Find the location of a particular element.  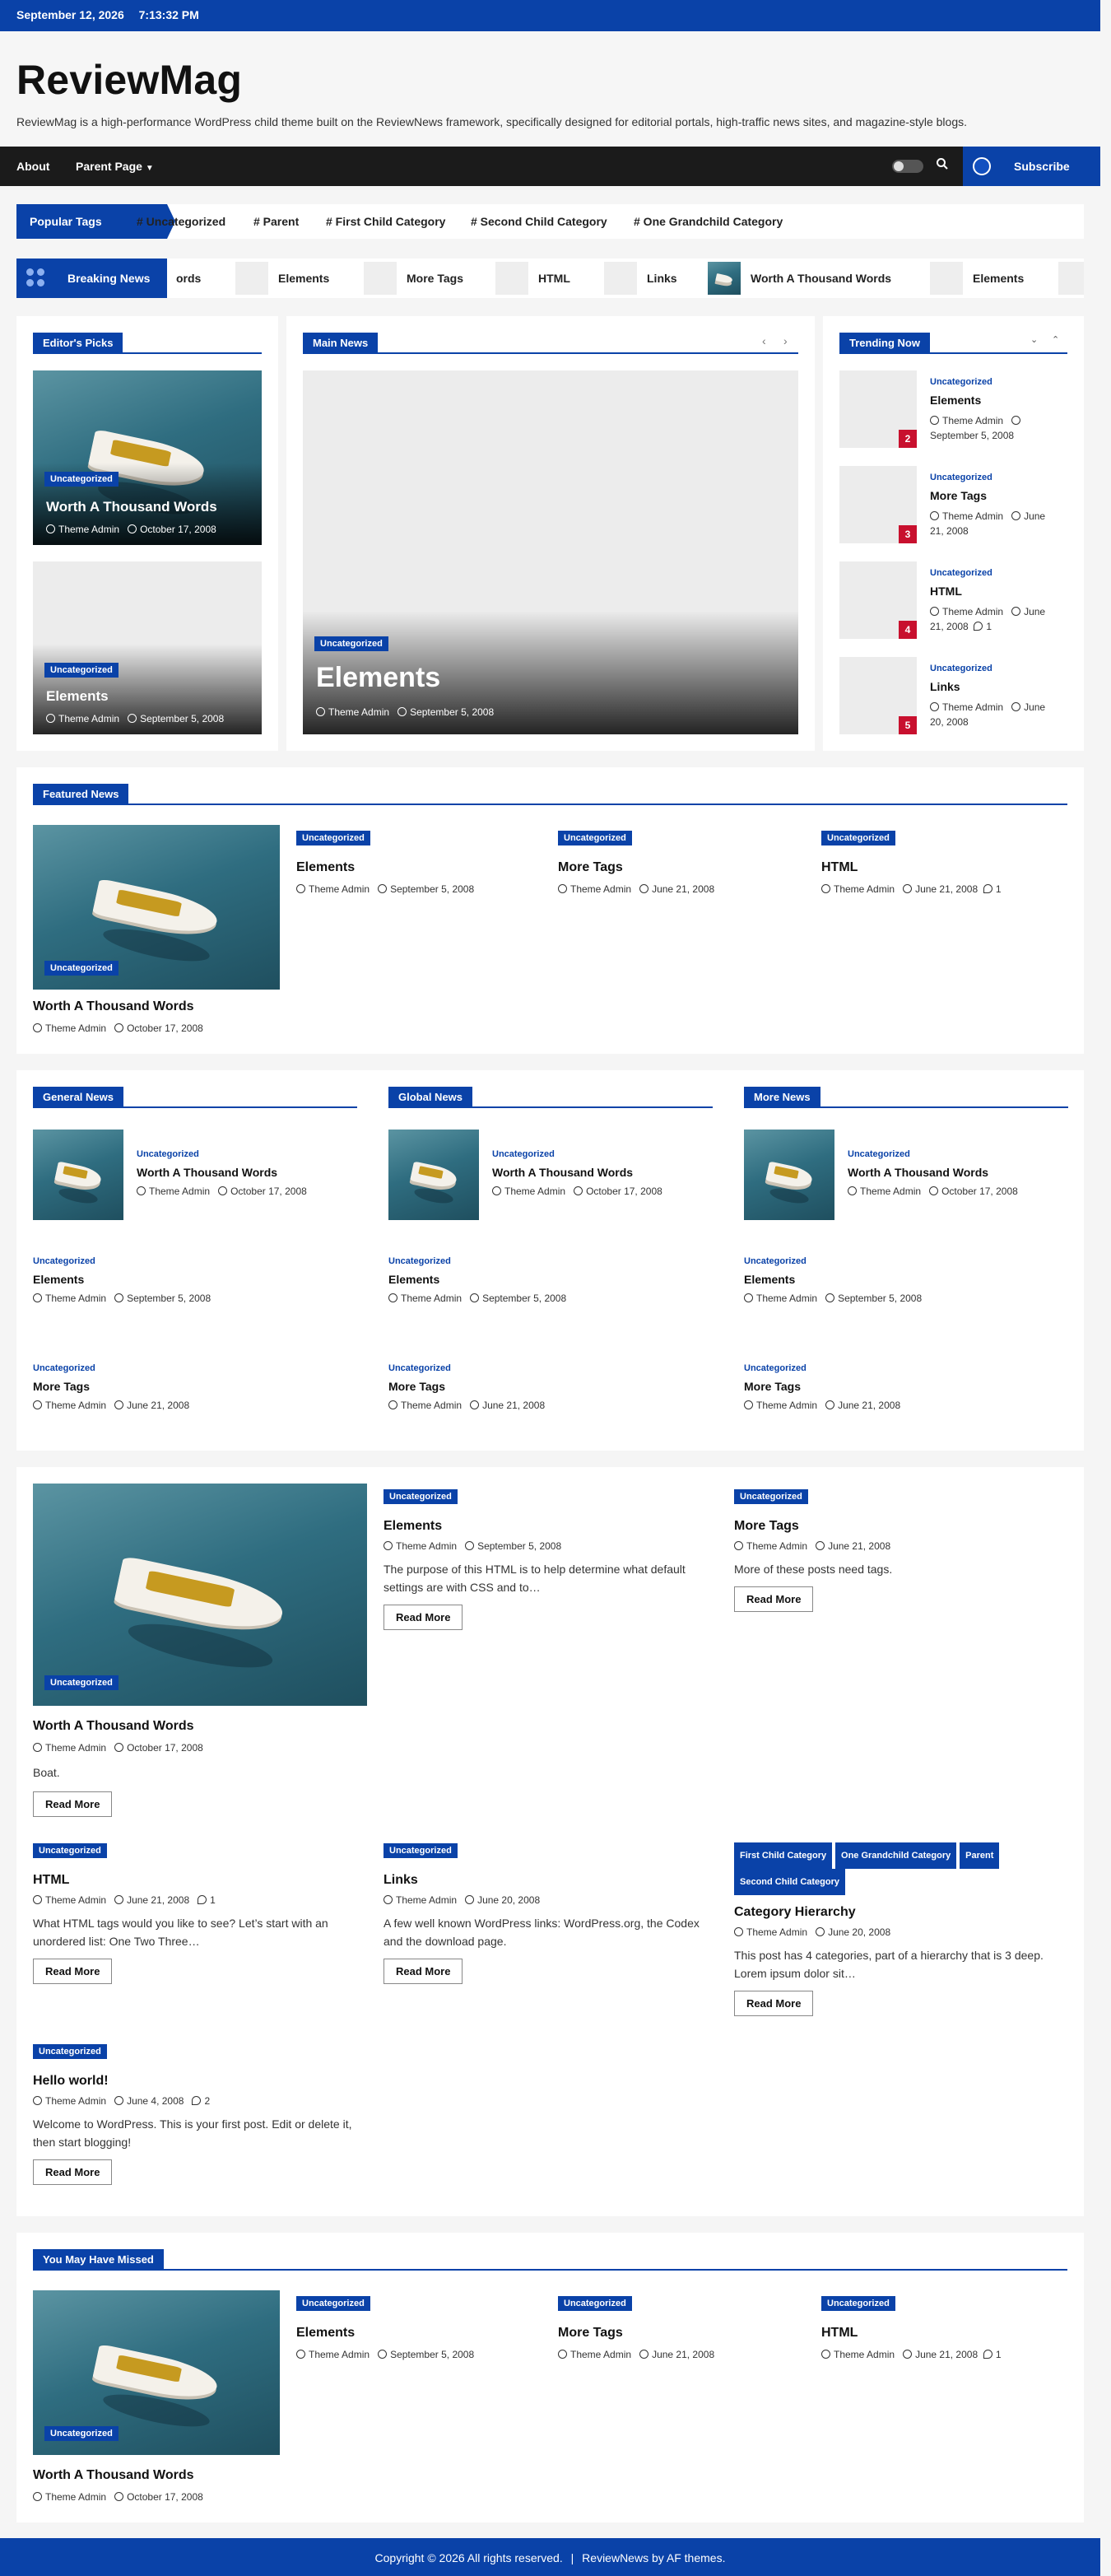

category-badge: Parent is located at coordinates (980, 1855).